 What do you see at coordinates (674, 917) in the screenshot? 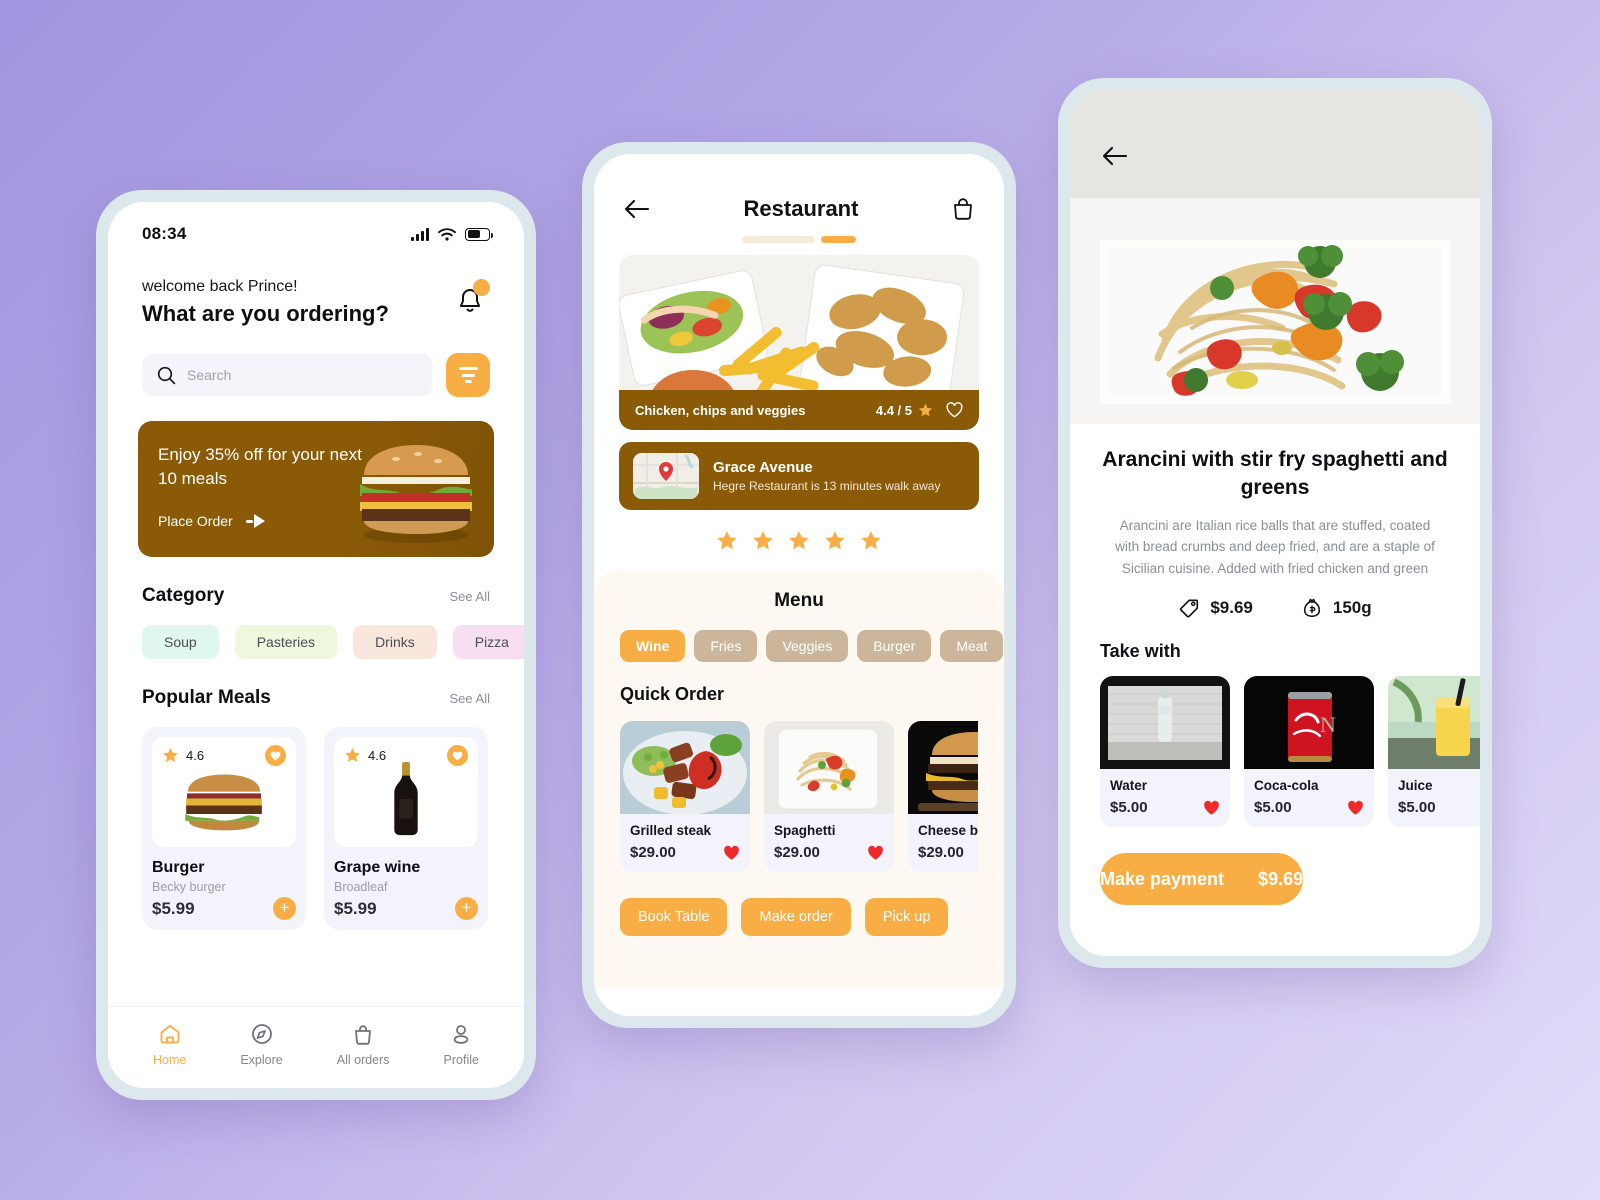
I see `book-table-button: Book Table` at bounding box center [674, 917].